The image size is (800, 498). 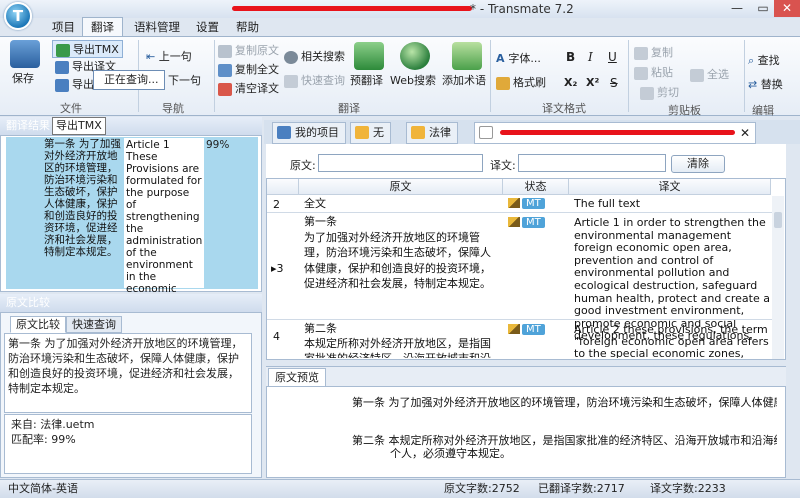 I want to click on italic-button: I, so click(x=590, y=57).